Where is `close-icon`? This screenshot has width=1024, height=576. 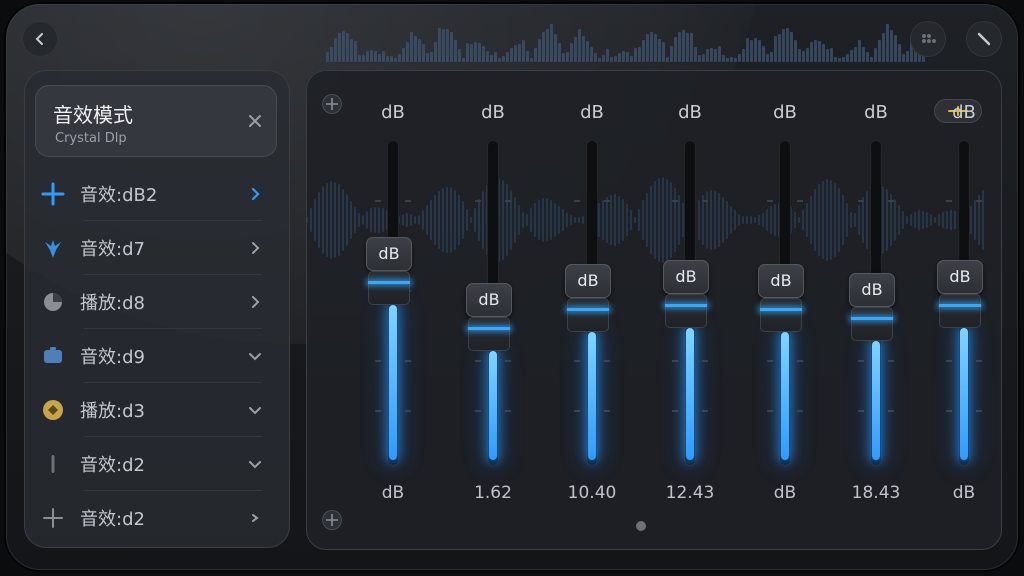 close-icon is located at coordinates (255, 121).